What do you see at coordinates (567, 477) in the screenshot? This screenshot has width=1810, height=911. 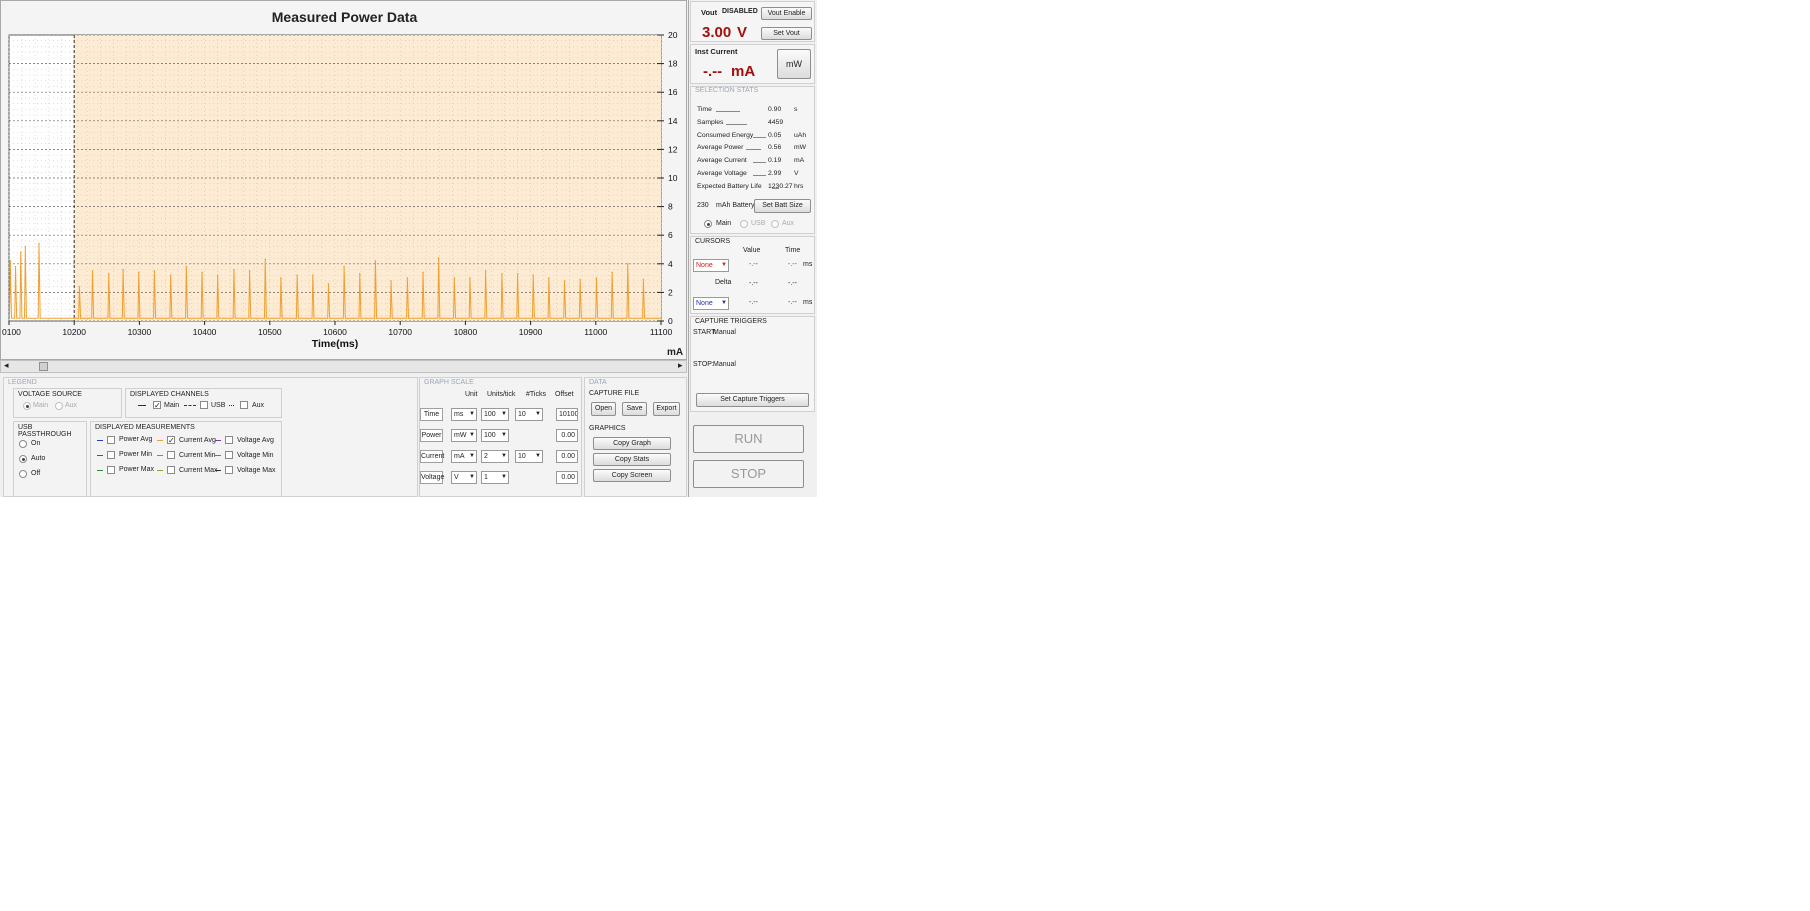 I see `voltage-offset-input: 0.00` at bounding box center [567, 477].